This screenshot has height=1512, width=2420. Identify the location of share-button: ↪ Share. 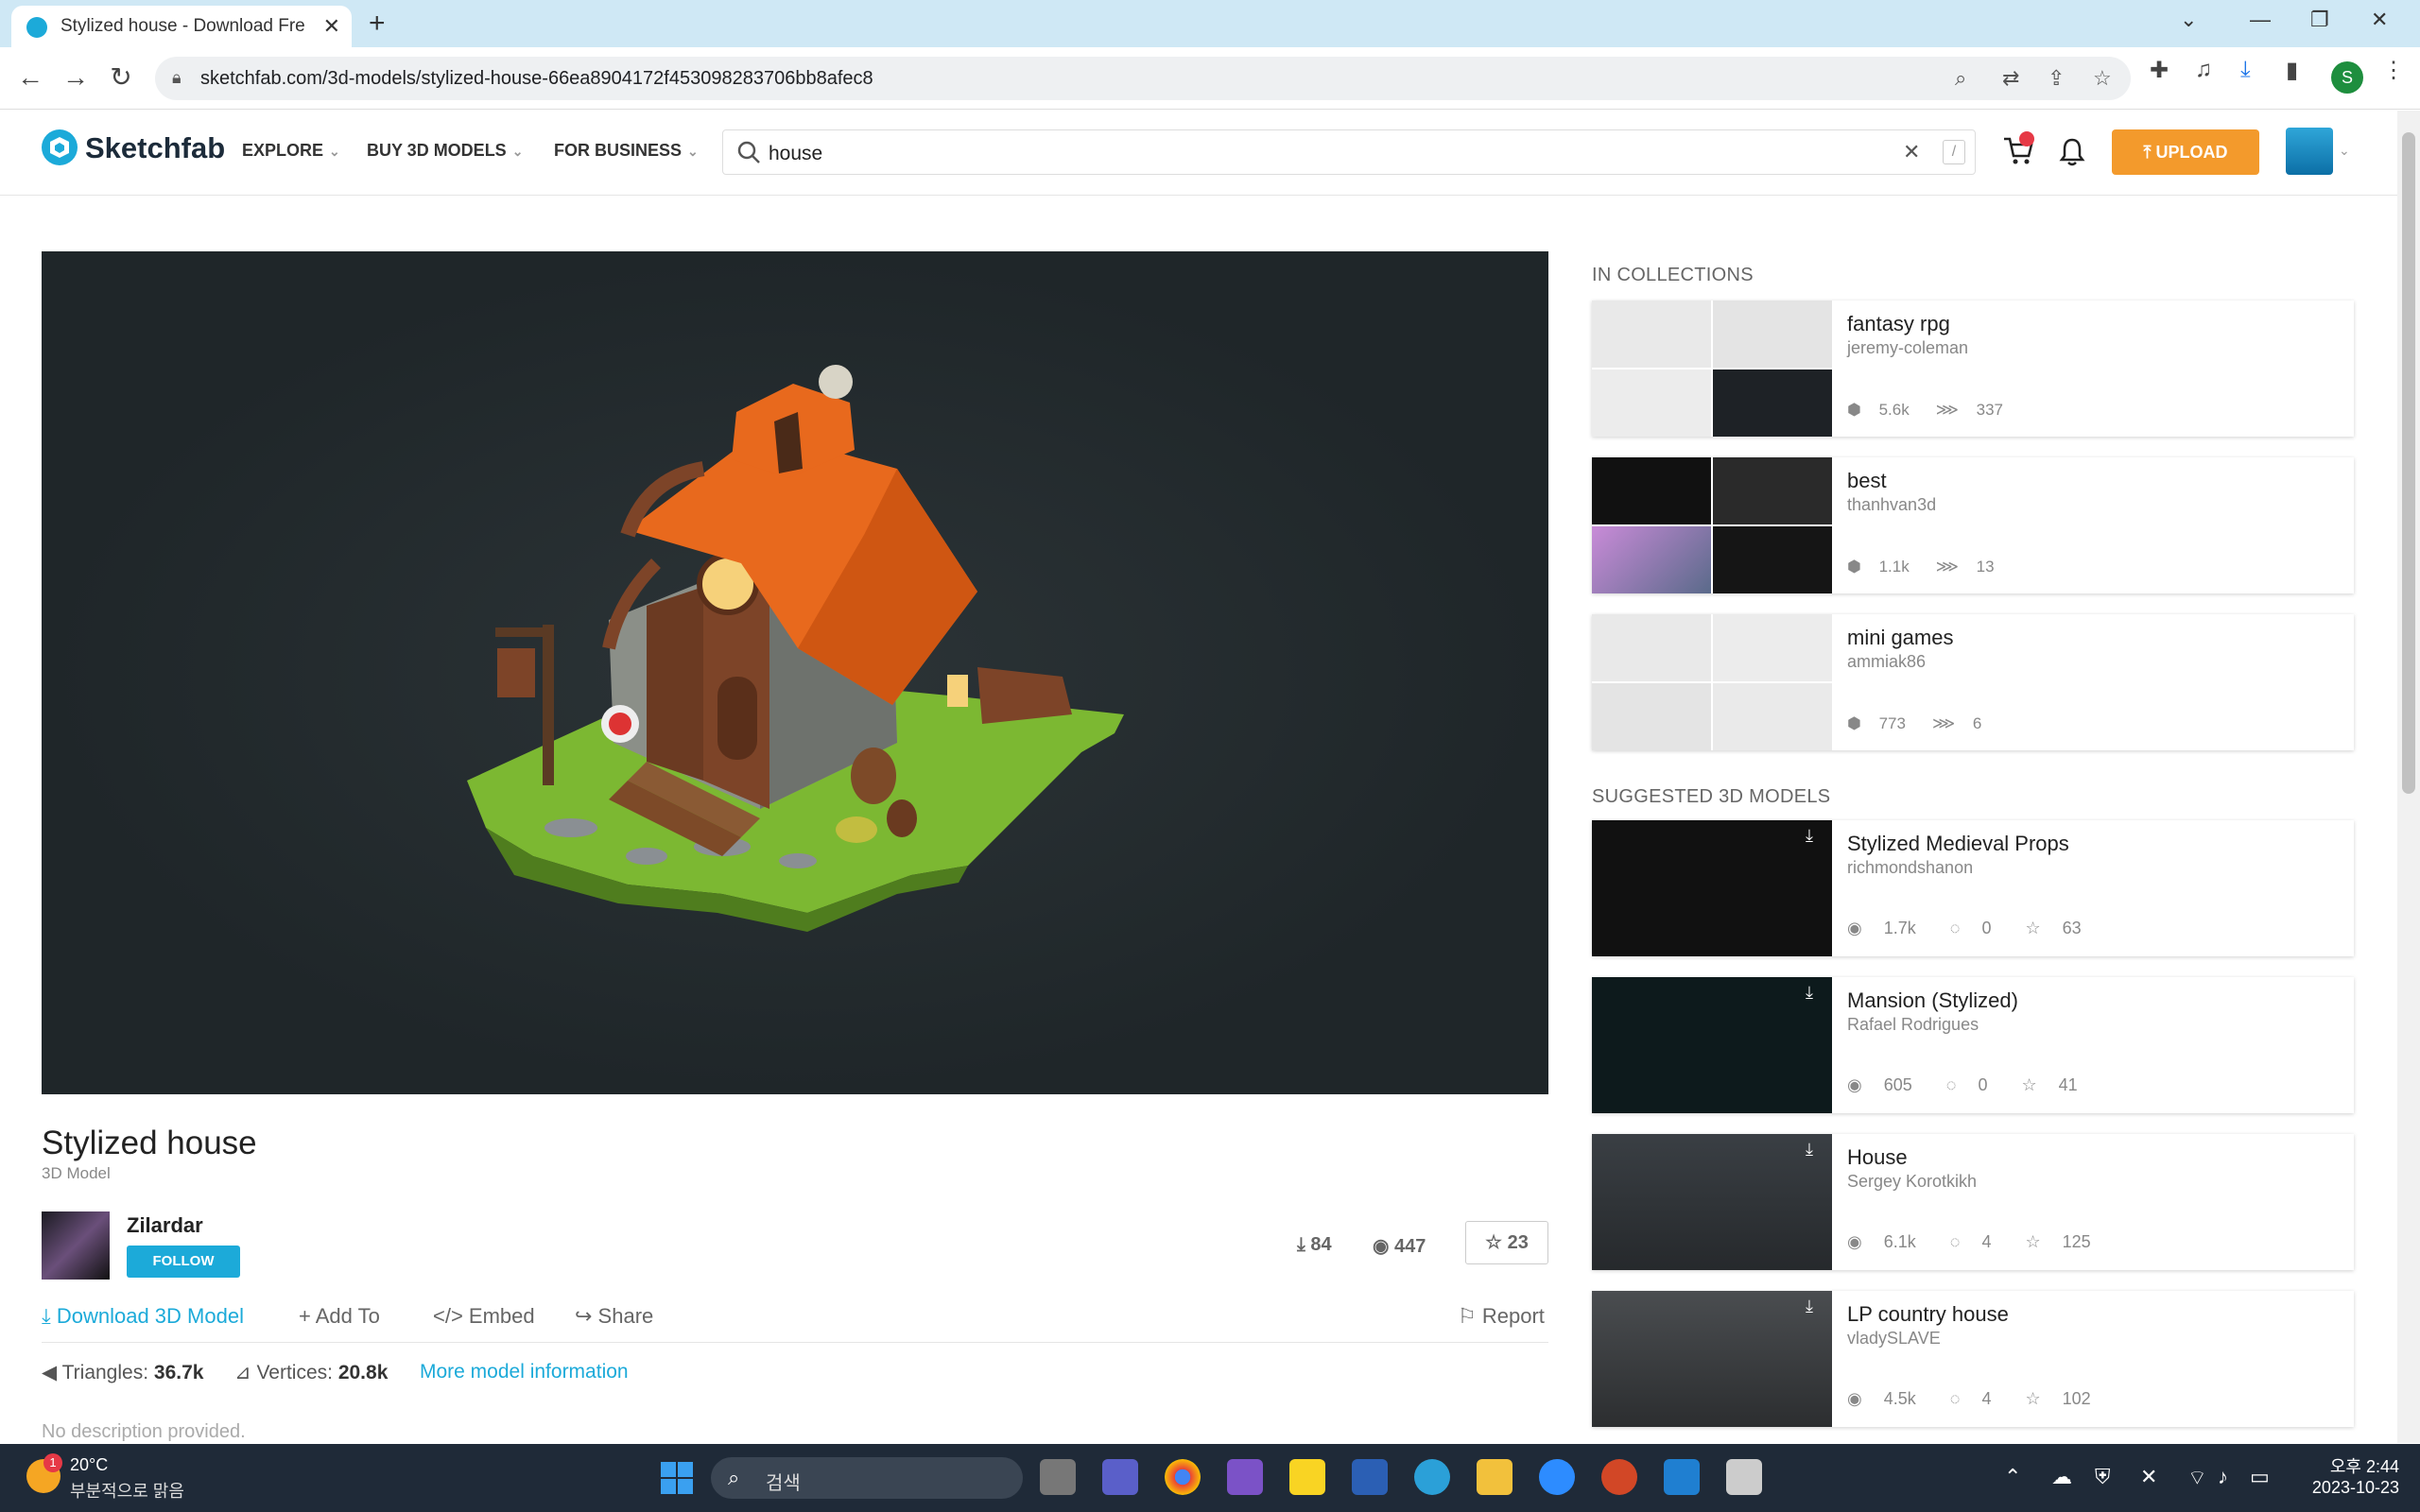
(614, 1316).